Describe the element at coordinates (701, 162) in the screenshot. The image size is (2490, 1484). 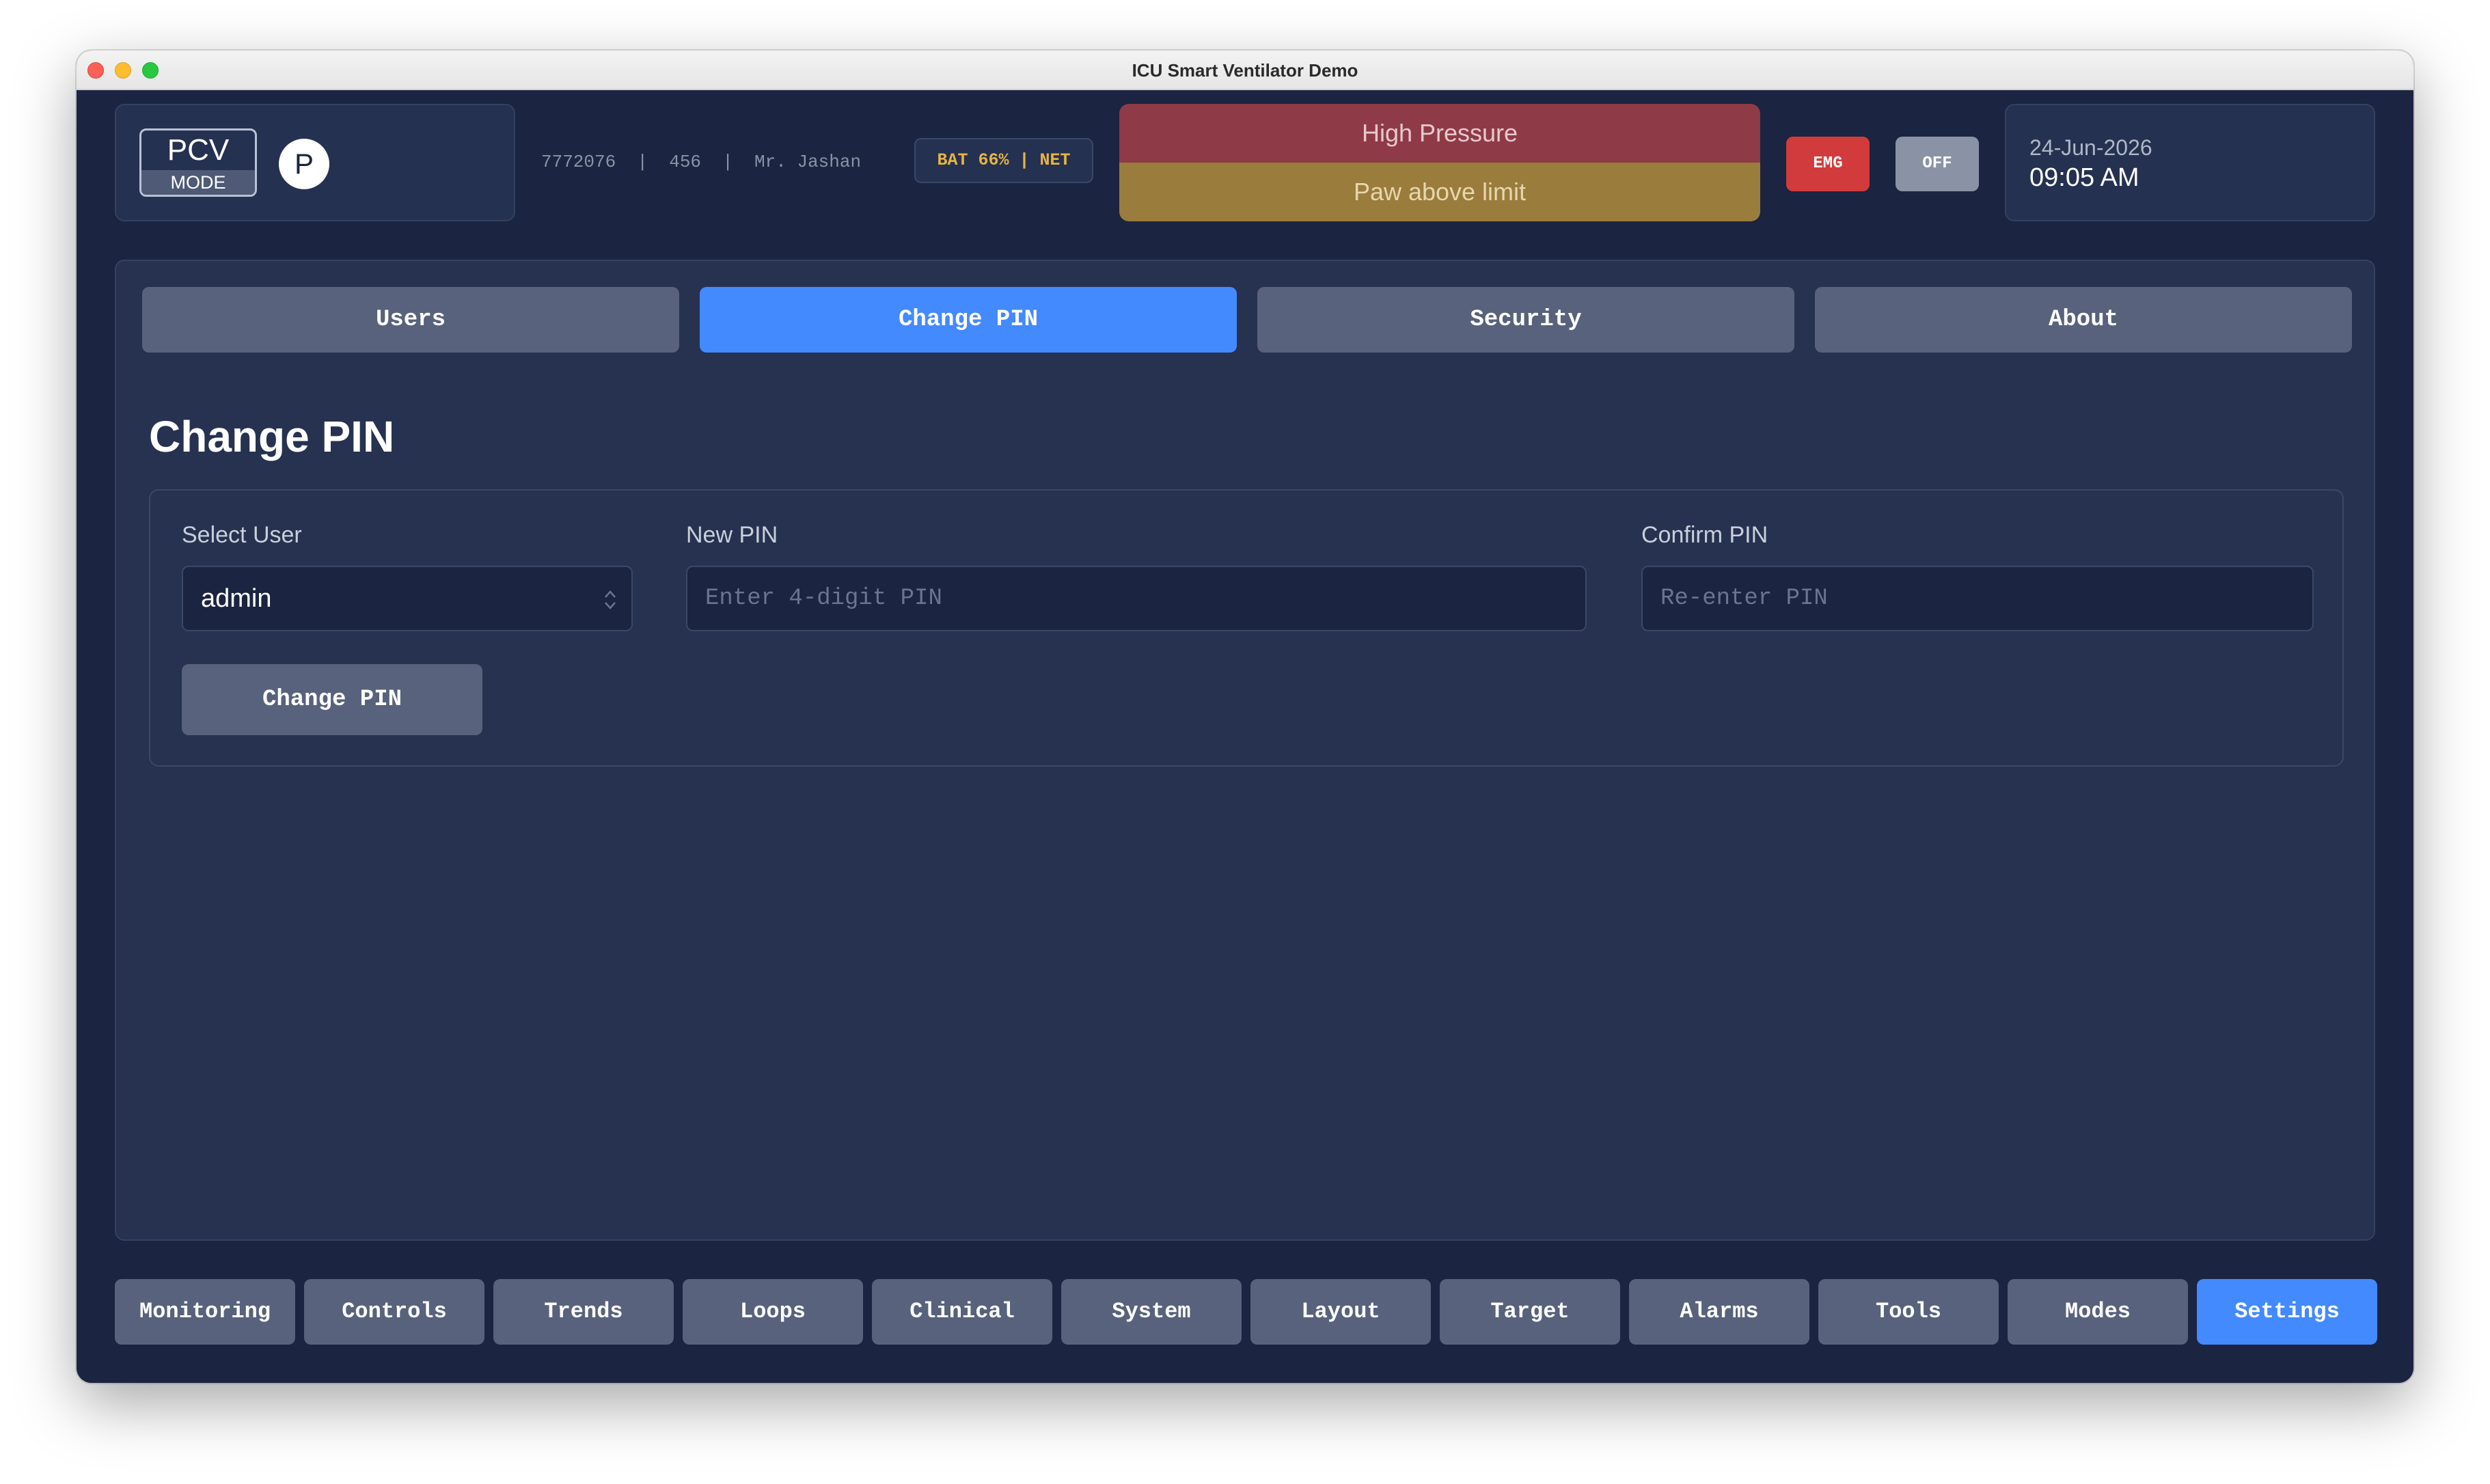
I see `patient-info: 7772076 | 456 | Mr. Jashan` at that location.